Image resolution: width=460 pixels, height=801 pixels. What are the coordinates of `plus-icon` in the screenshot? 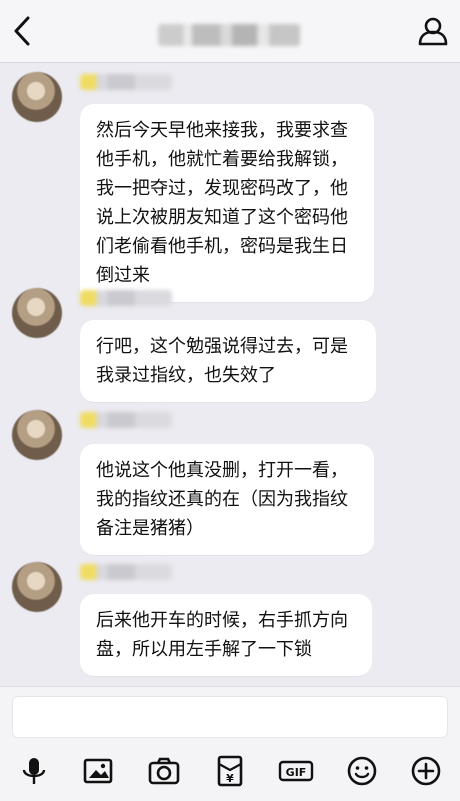 It's located at (426, 771).